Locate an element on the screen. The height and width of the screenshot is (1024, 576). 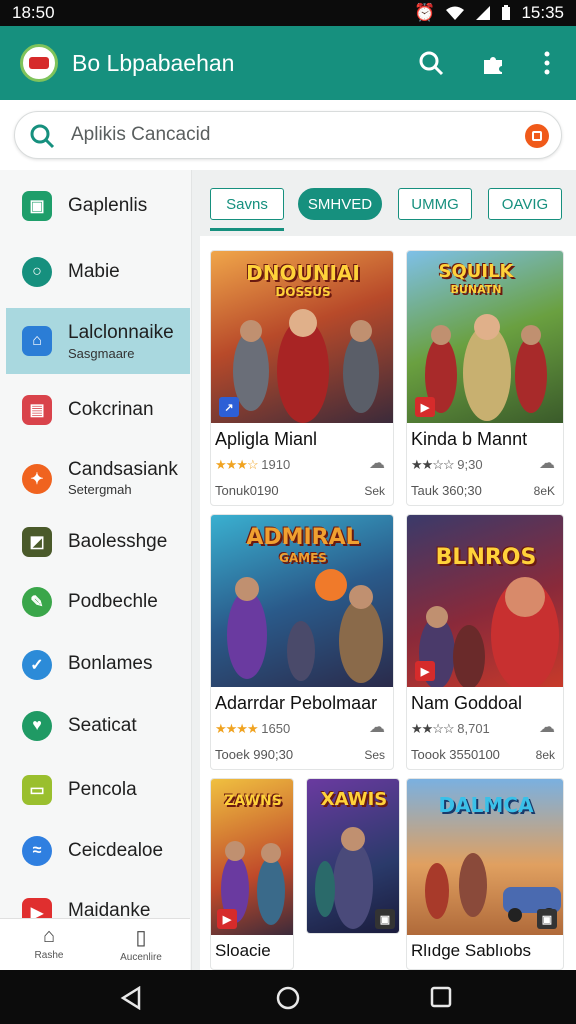
sidebar-item-6: ✎ Podbechle is located at coordinates (95, 602).